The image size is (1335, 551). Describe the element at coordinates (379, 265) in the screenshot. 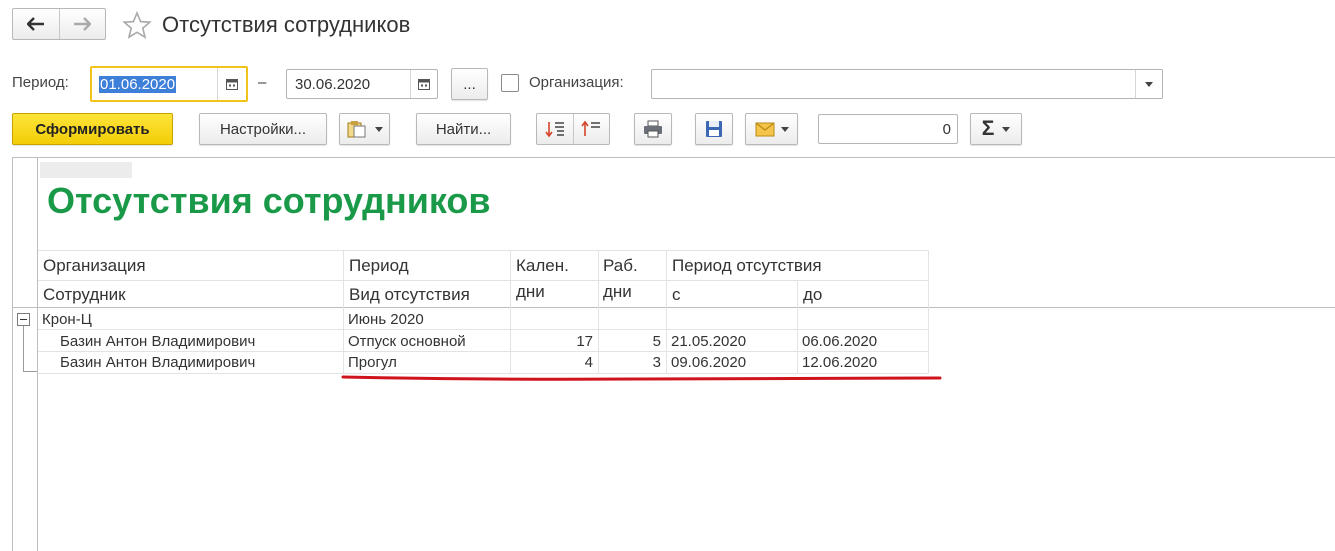

I see `header-period: Период` at that location.